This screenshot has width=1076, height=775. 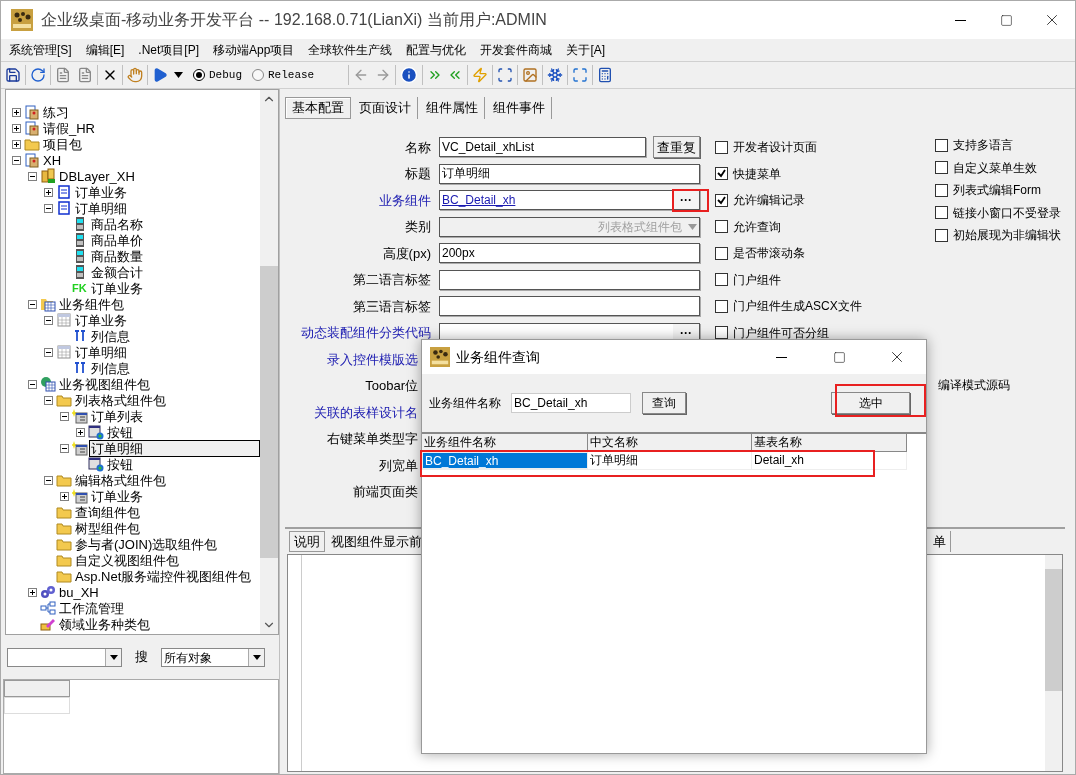 I want to click on menu-item: 移动端App项目, so click(x=254, y=50).